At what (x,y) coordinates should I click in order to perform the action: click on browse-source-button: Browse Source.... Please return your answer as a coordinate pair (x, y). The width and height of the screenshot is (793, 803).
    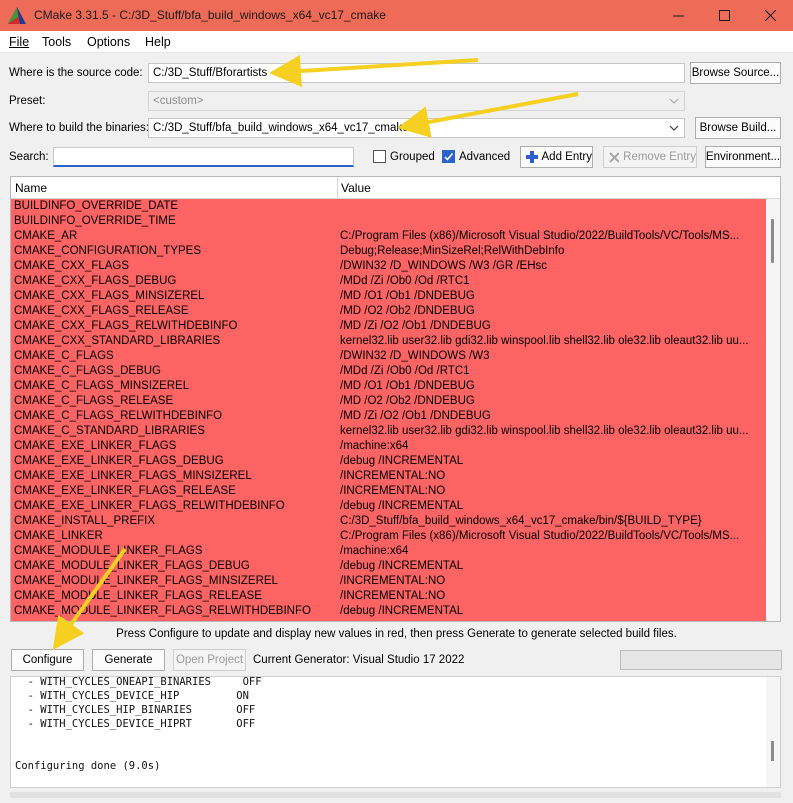
    Looking at the image, I should click on (735, 73).